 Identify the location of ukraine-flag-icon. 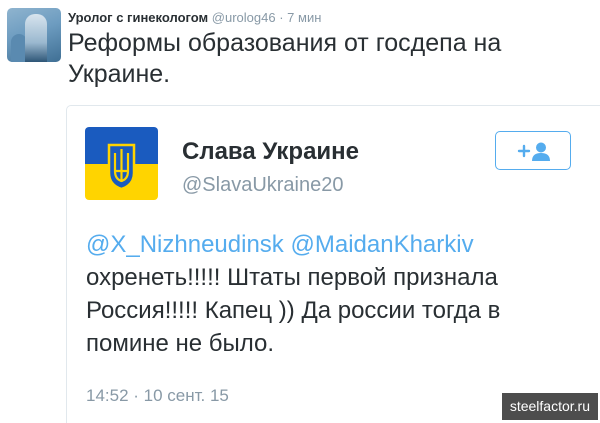
(121, 163).